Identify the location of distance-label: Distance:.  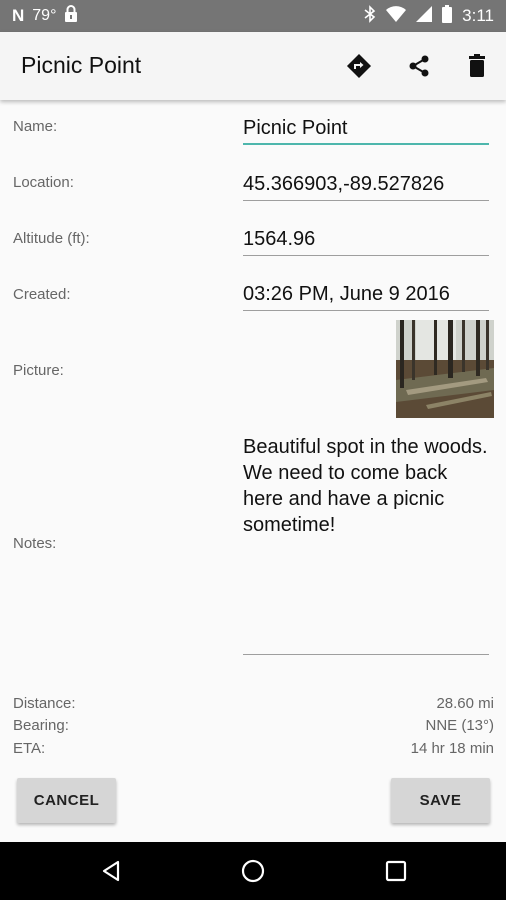
(44, 703).